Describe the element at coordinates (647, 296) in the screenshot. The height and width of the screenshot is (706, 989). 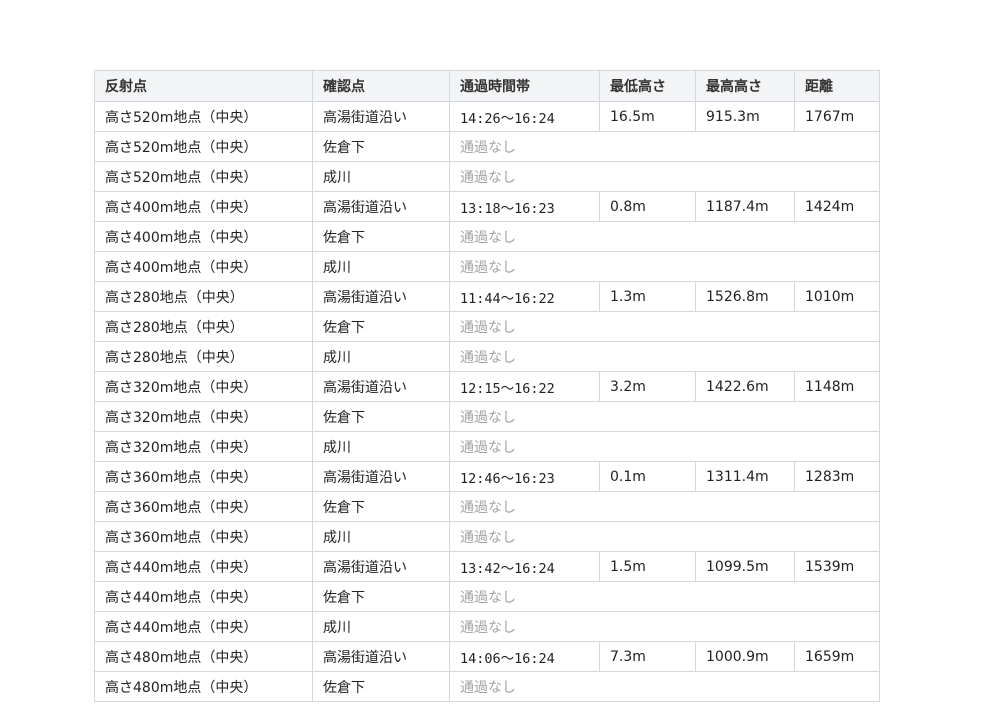
I see `cell-min-height: 1.3m` at that location.